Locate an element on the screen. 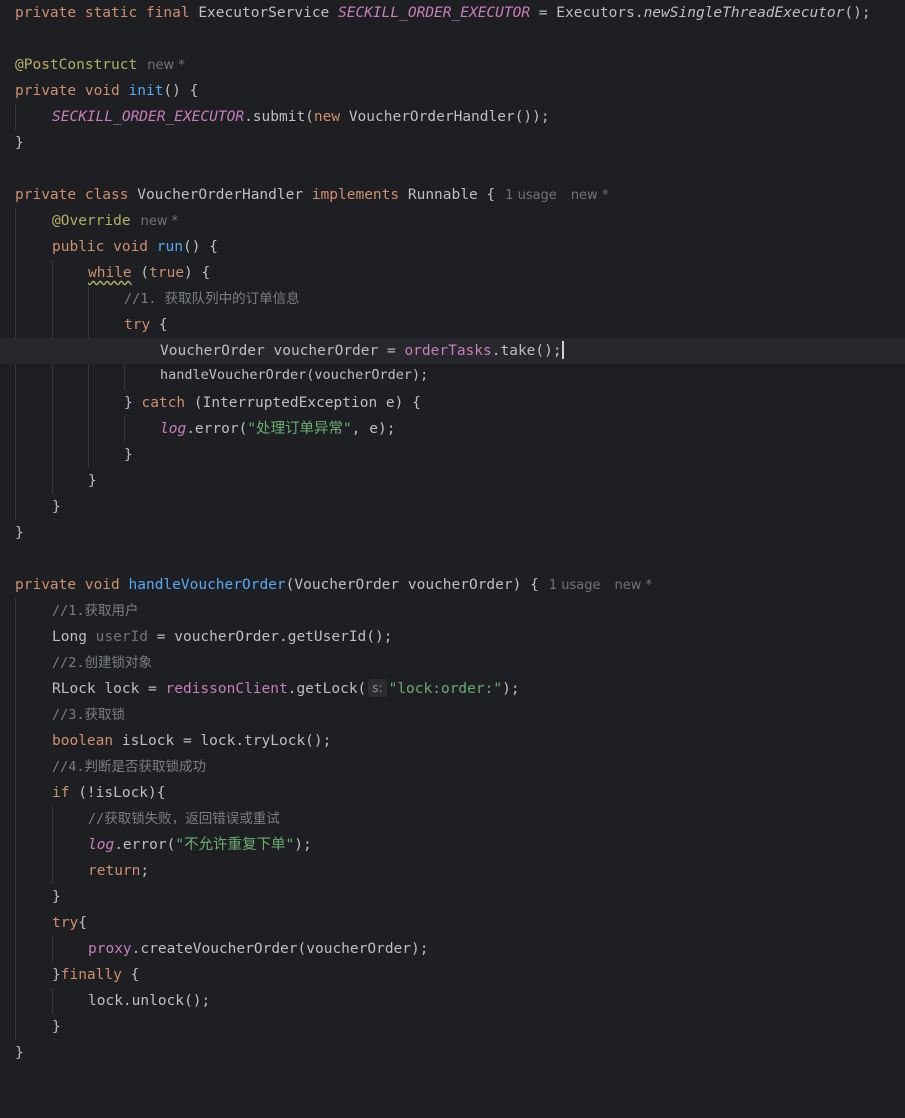  code-text: (VoucherOrder voucherOrder) { is located at coordinates (412, 585).